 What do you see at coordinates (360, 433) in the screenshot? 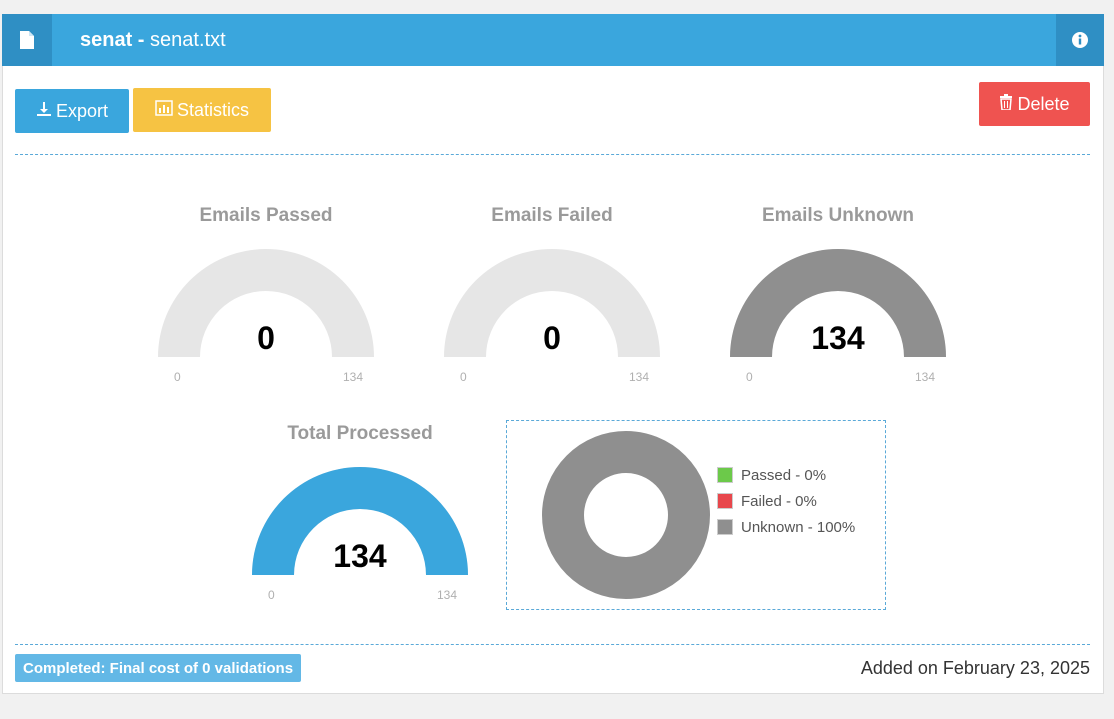
I see `gauge-title: Total Processed` at bounding box center [360, 433].